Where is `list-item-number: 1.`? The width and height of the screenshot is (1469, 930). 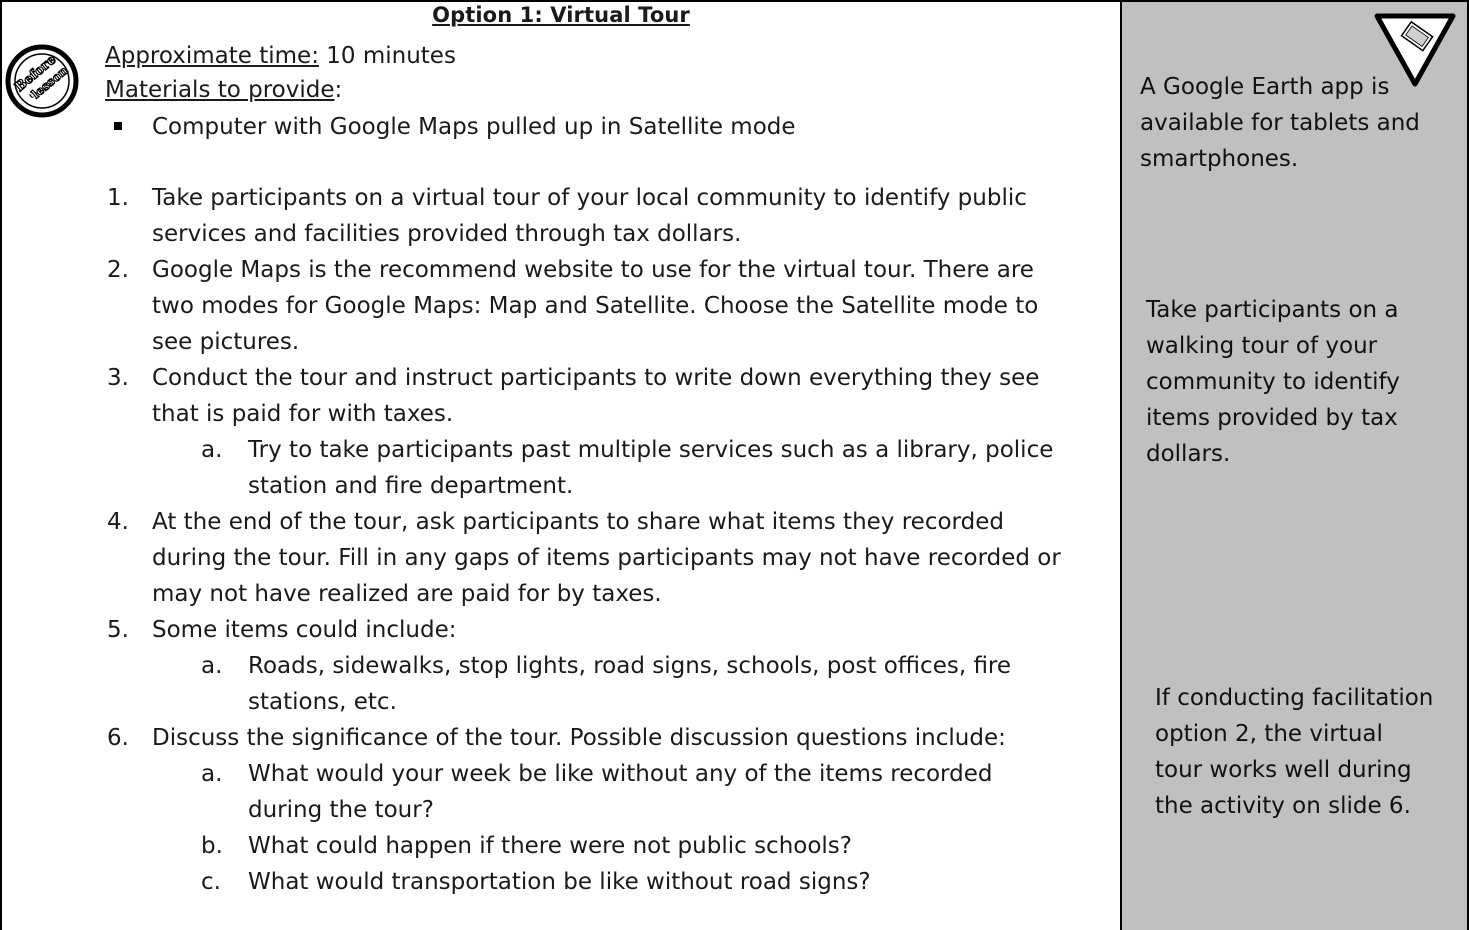 list-item-number: 1. is located at coordinates (118, 198).